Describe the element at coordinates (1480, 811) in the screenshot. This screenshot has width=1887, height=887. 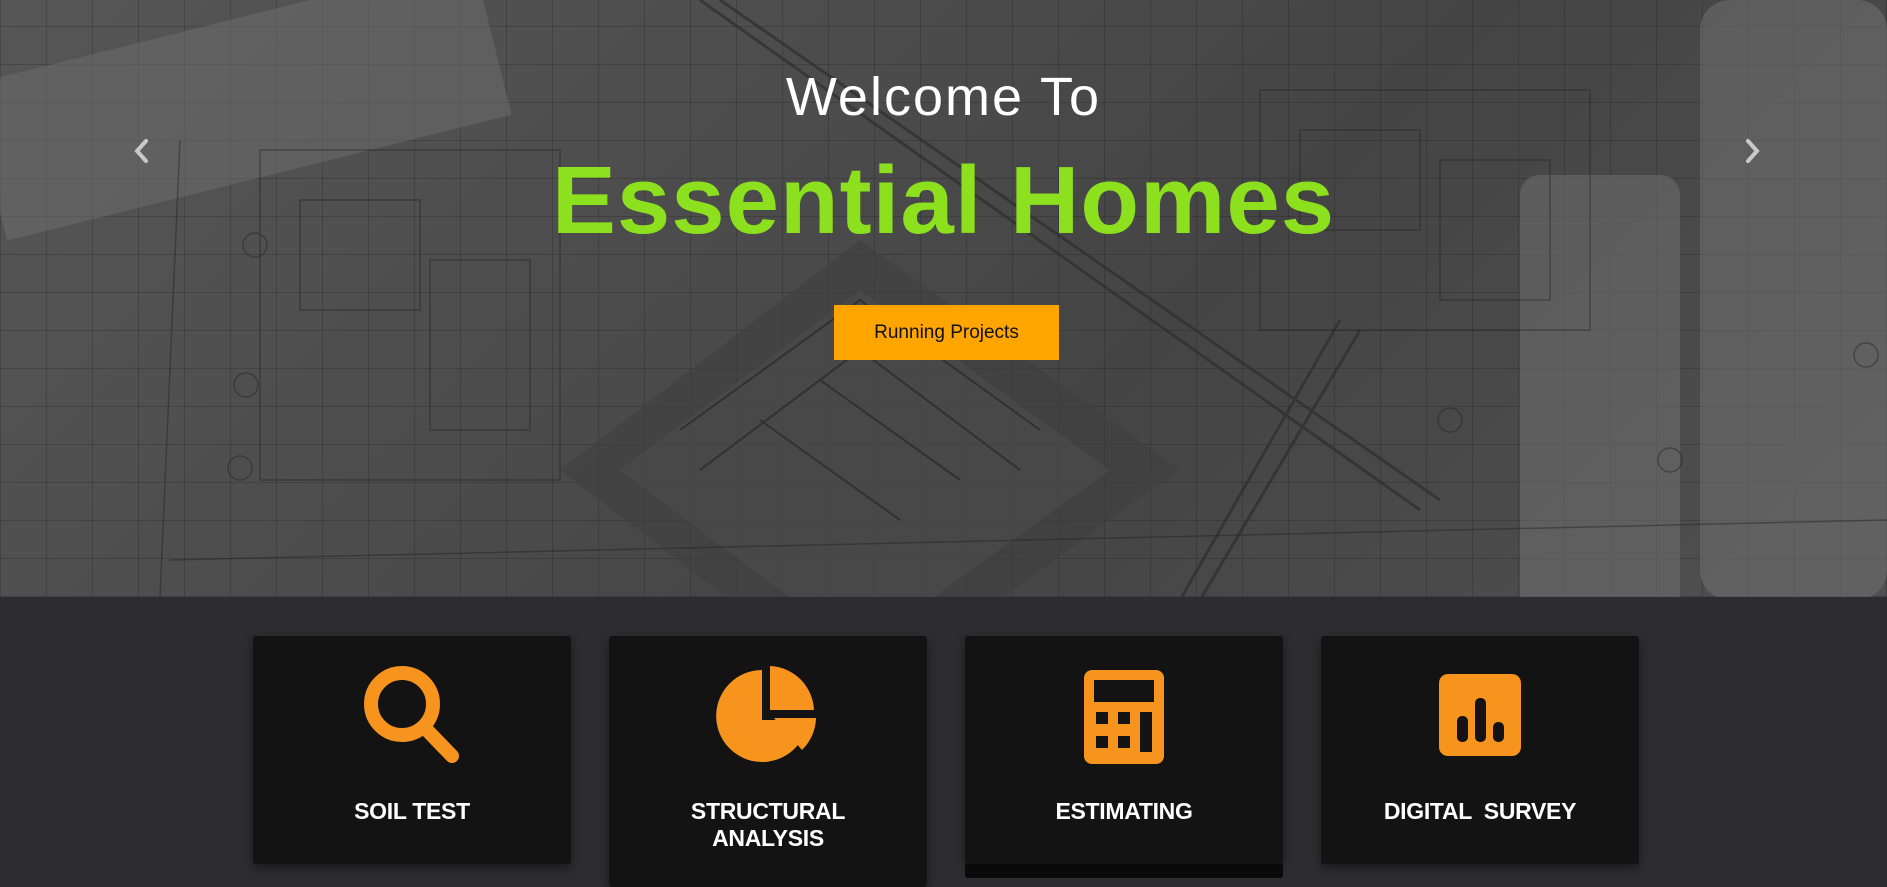
I see `service-title: DIGITAL SURVEY` at that location.